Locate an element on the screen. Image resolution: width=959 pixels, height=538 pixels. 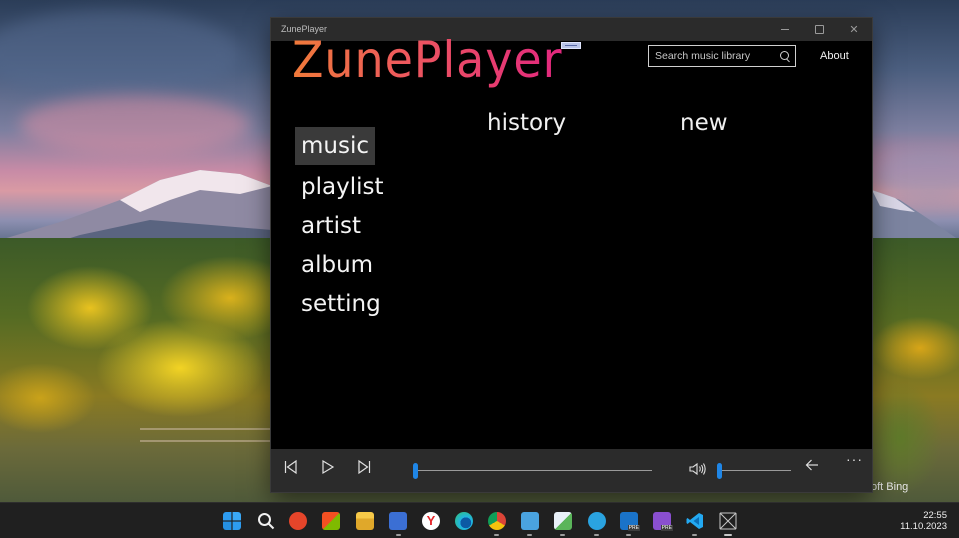
player-bar: ··· is located at coordinates (571, 470).